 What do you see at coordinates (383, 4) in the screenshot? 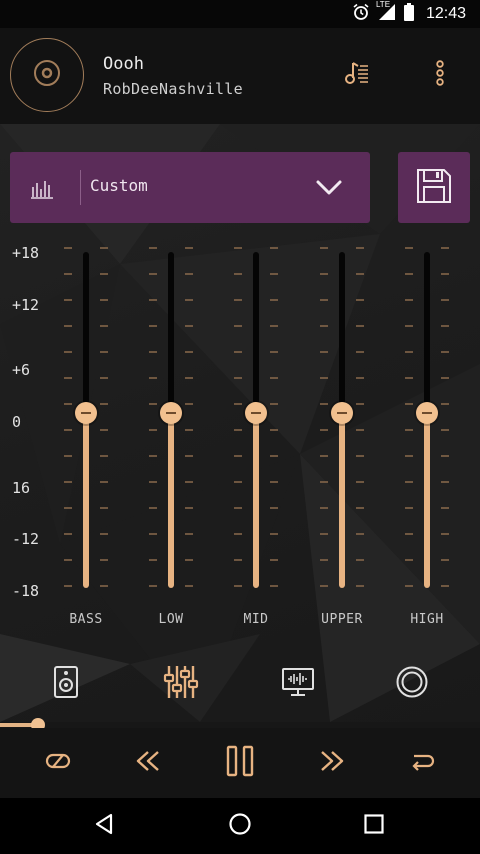
I see `network-type: LTE` at bounding box center [383, 4].